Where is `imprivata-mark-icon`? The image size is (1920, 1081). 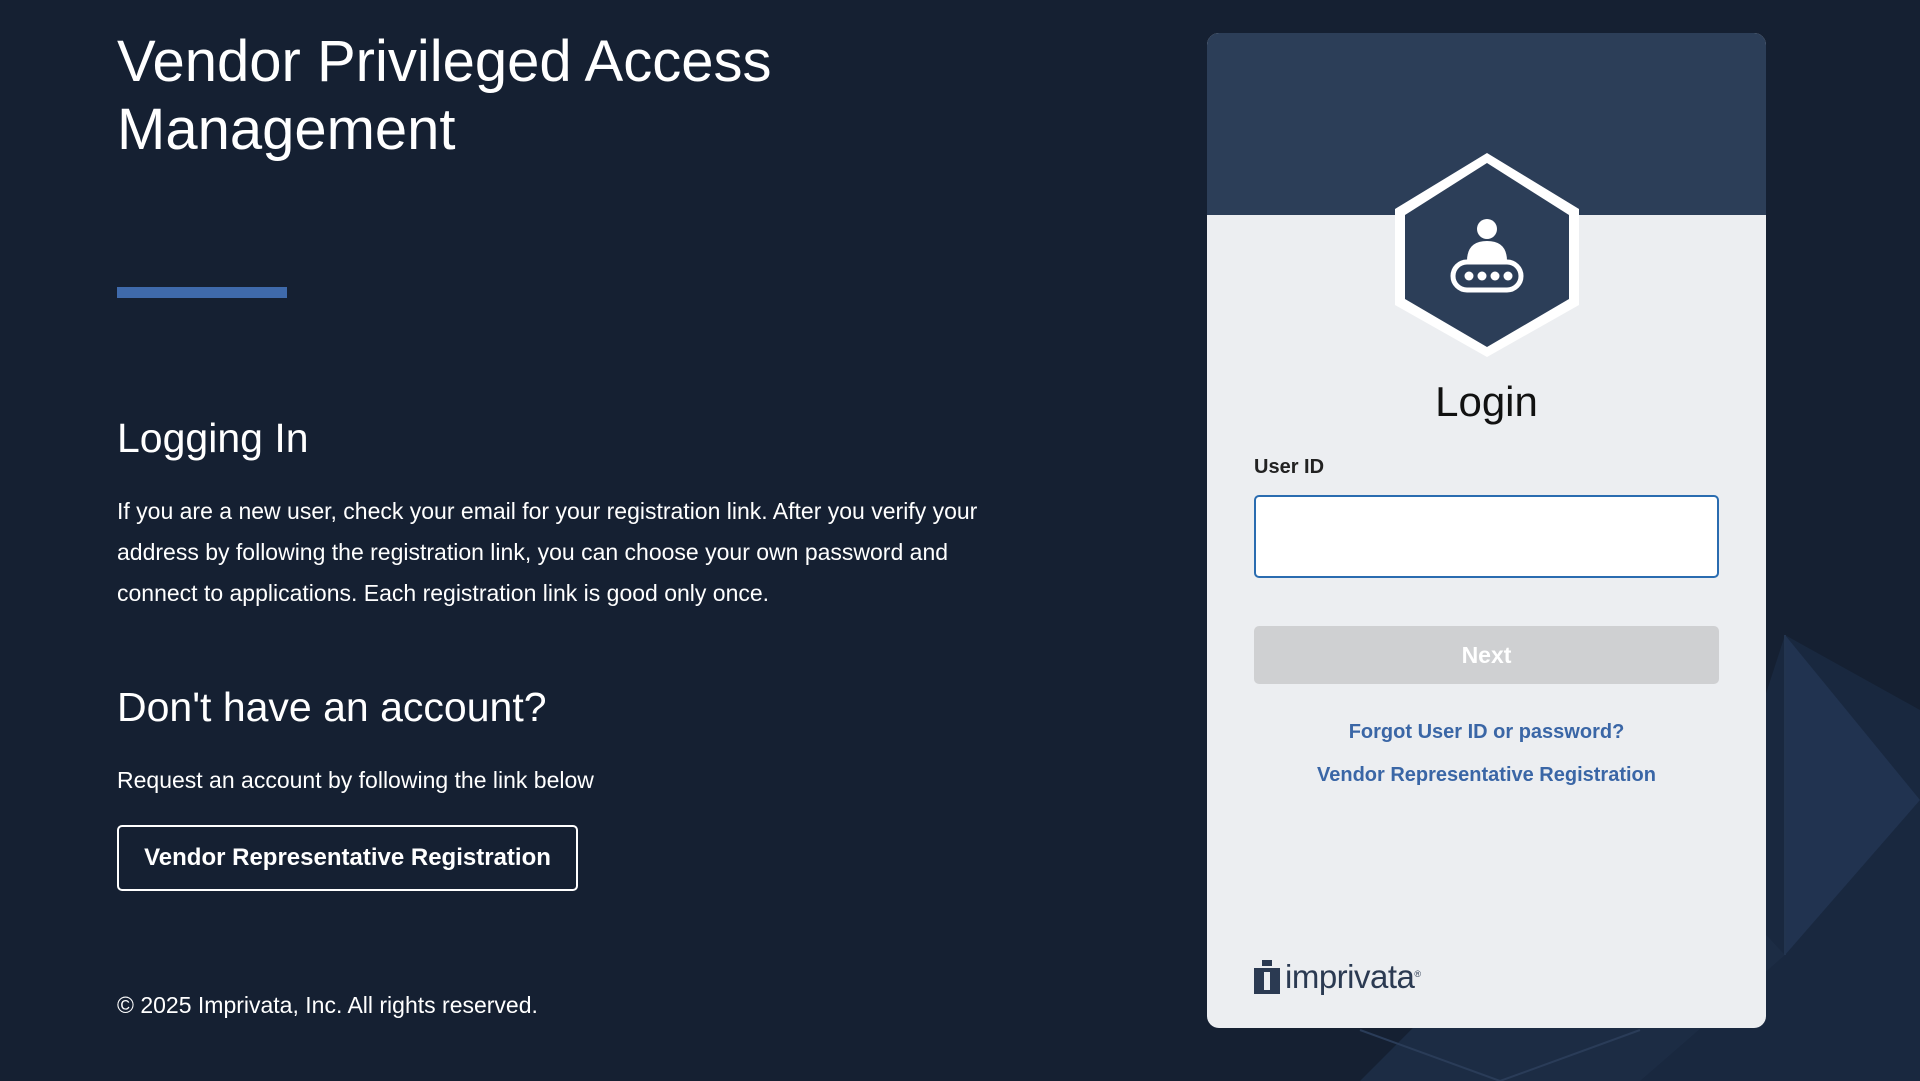
imprivata-mark-icon is located at coordinates (1267, 977).